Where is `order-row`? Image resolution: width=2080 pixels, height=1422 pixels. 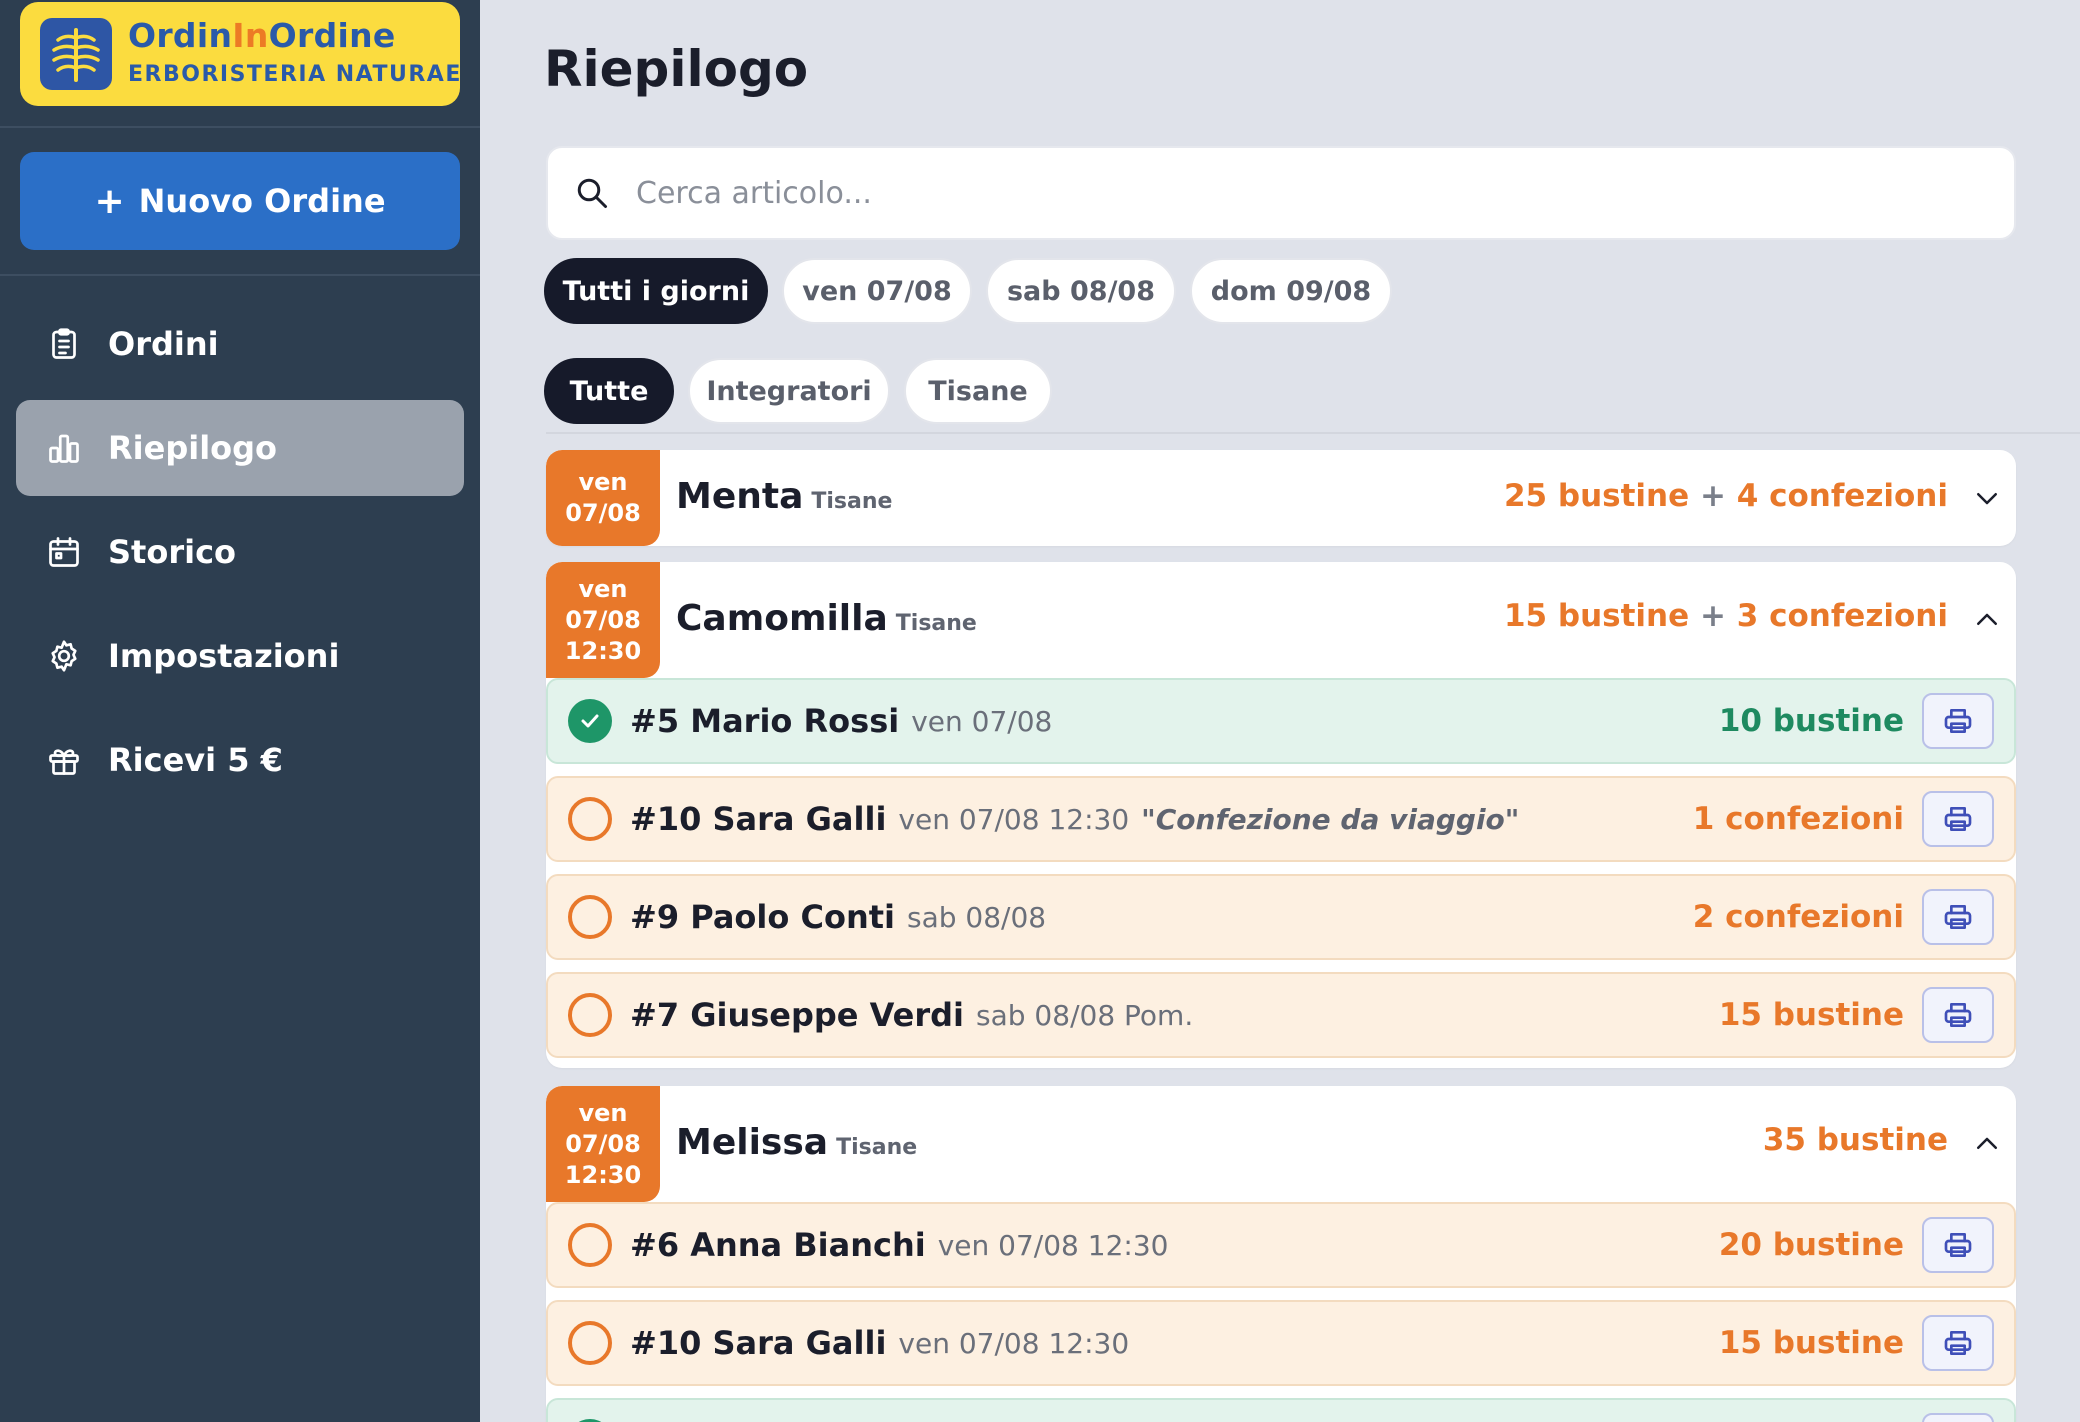
order-row is located at coordinates (1281, 1410).